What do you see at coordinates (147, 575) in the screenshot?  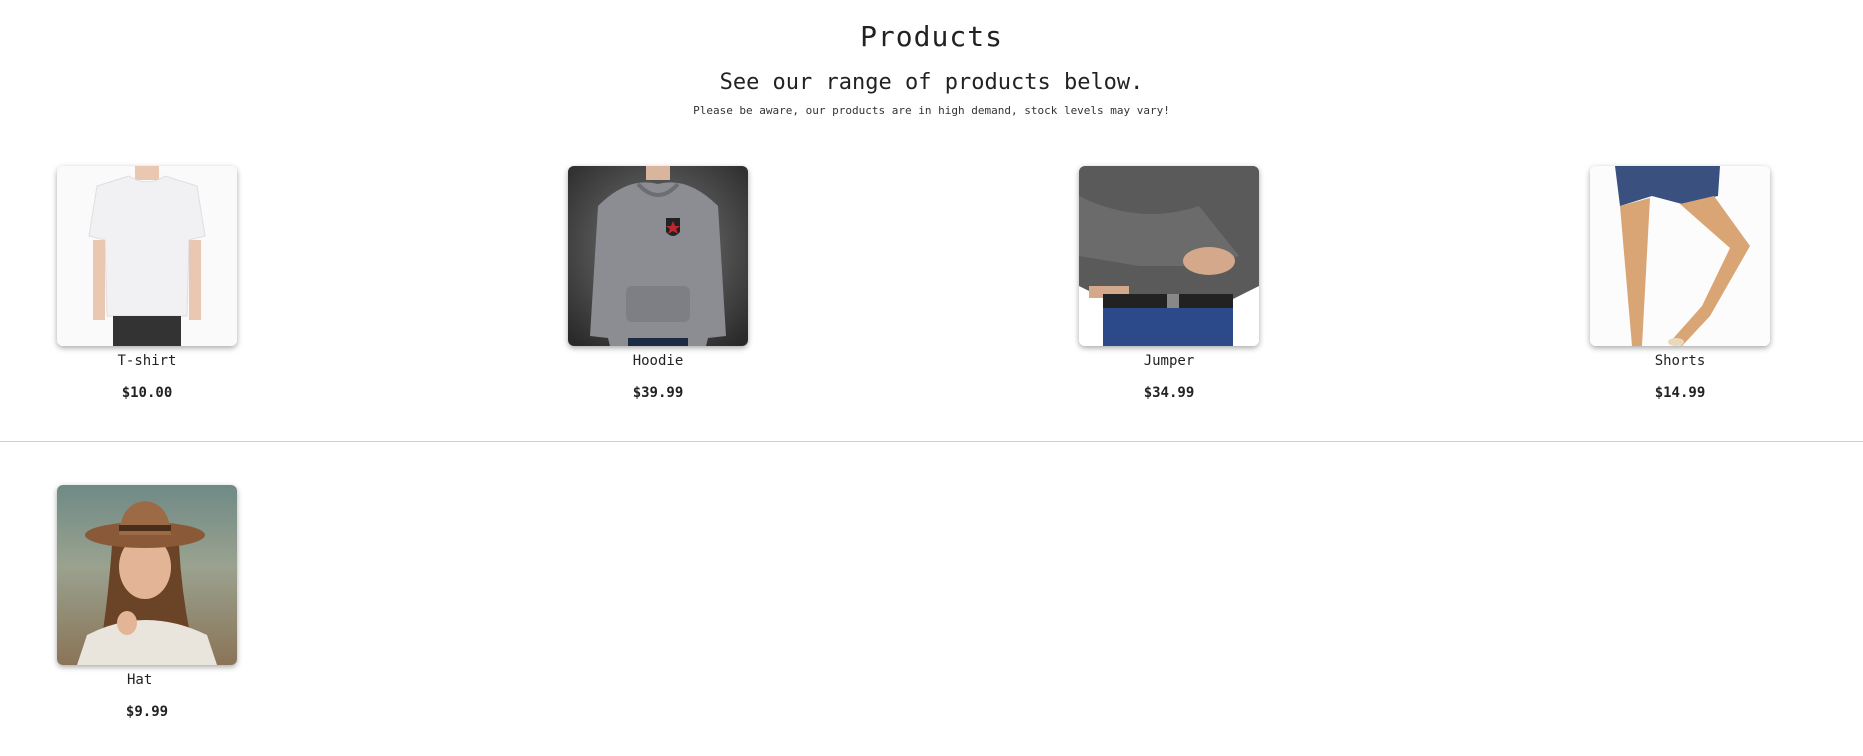 I see `hat-image` at bounding box center [147, 575].